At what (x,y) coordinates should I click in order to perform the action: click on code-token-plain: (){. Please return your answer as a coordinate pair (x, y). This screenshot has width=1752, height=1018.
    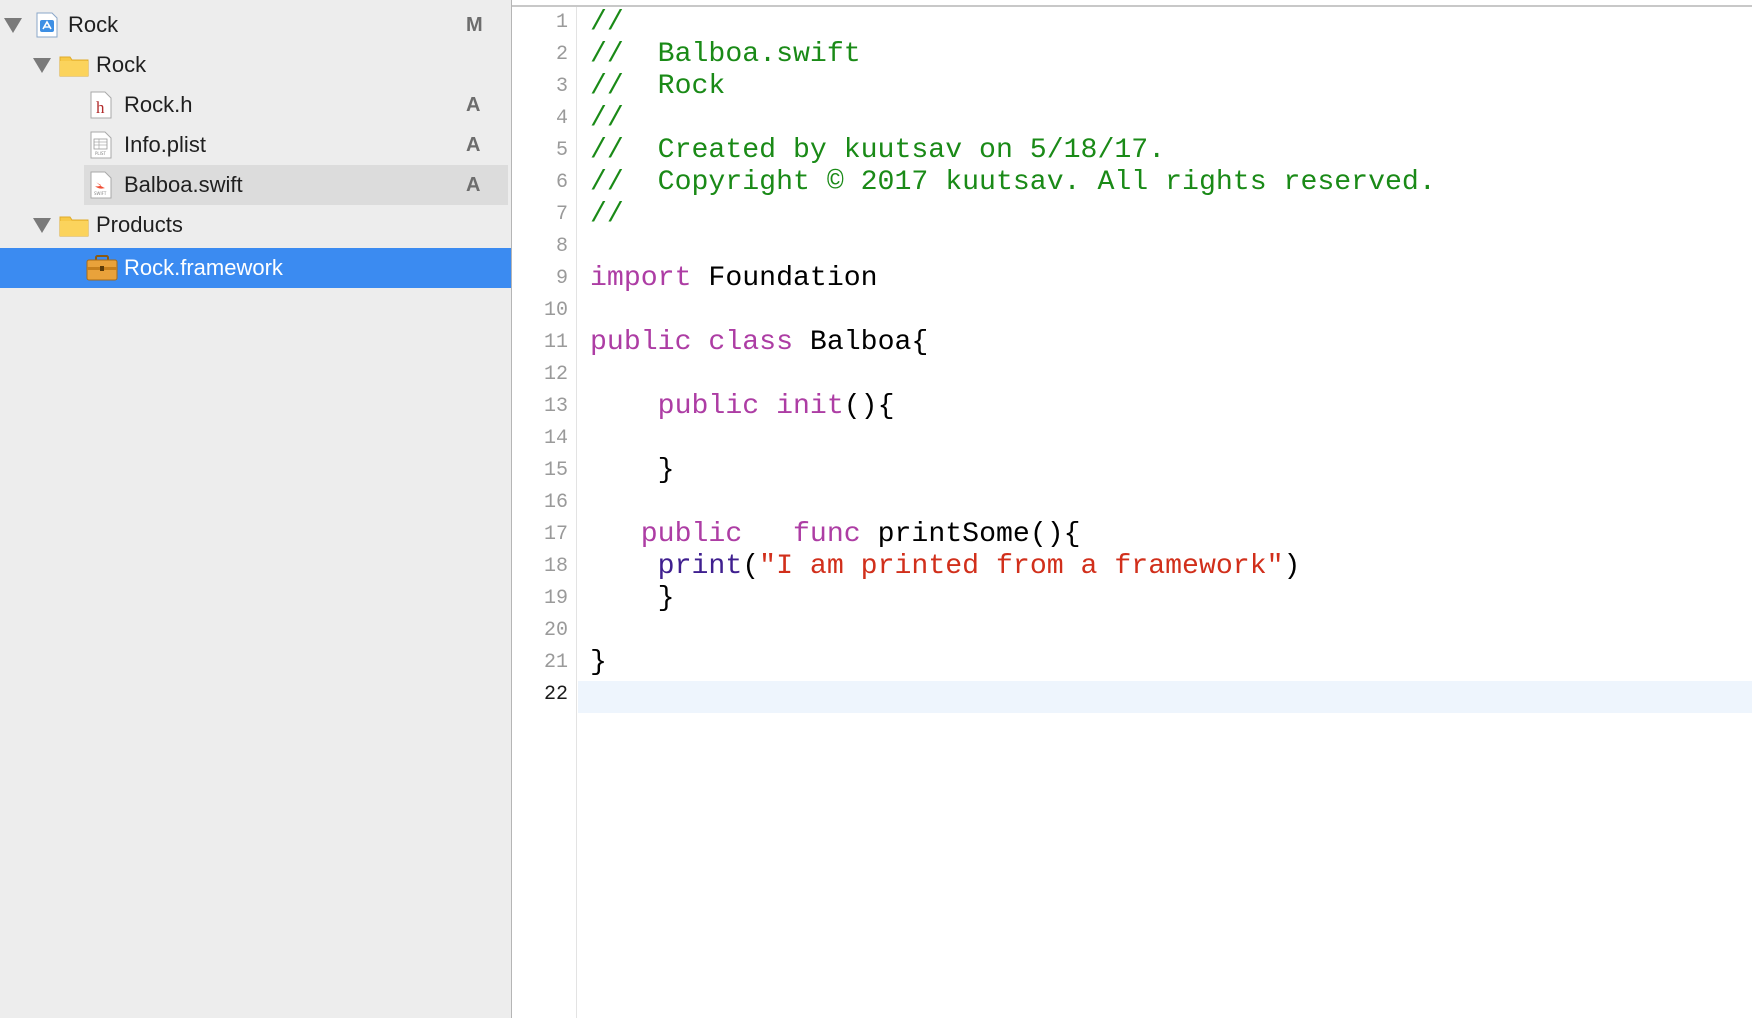
    Looking at the image, I should click on (869, 406).